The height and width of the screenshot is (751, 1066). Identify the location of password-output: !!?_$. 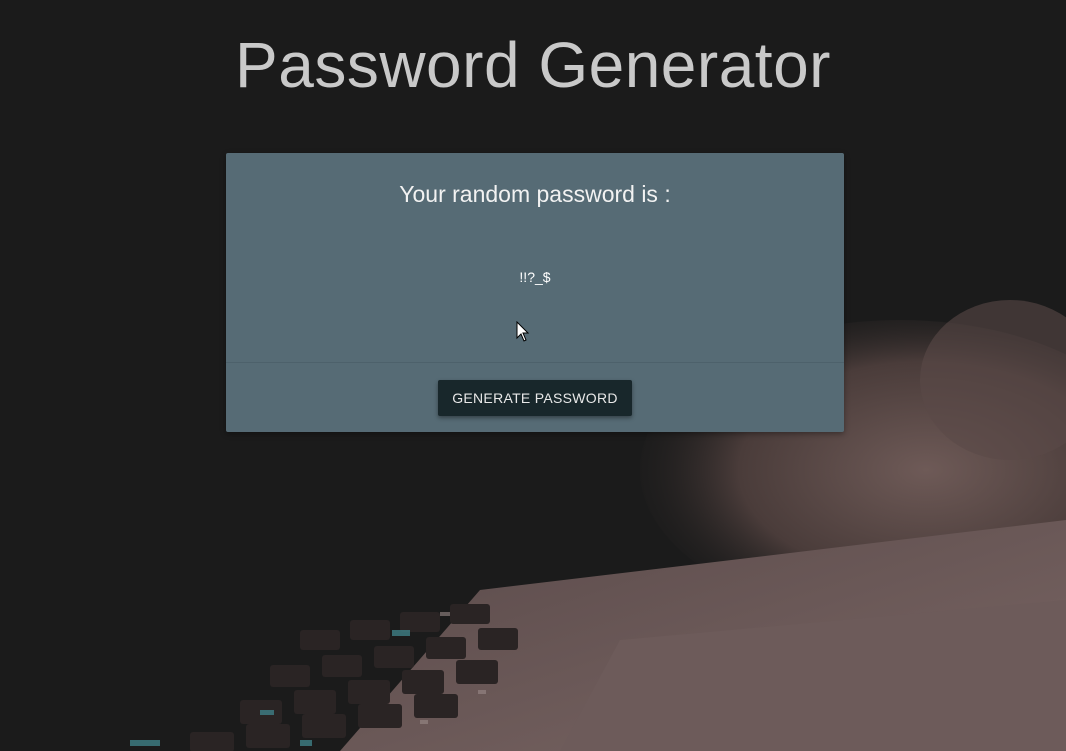
(535, 277).